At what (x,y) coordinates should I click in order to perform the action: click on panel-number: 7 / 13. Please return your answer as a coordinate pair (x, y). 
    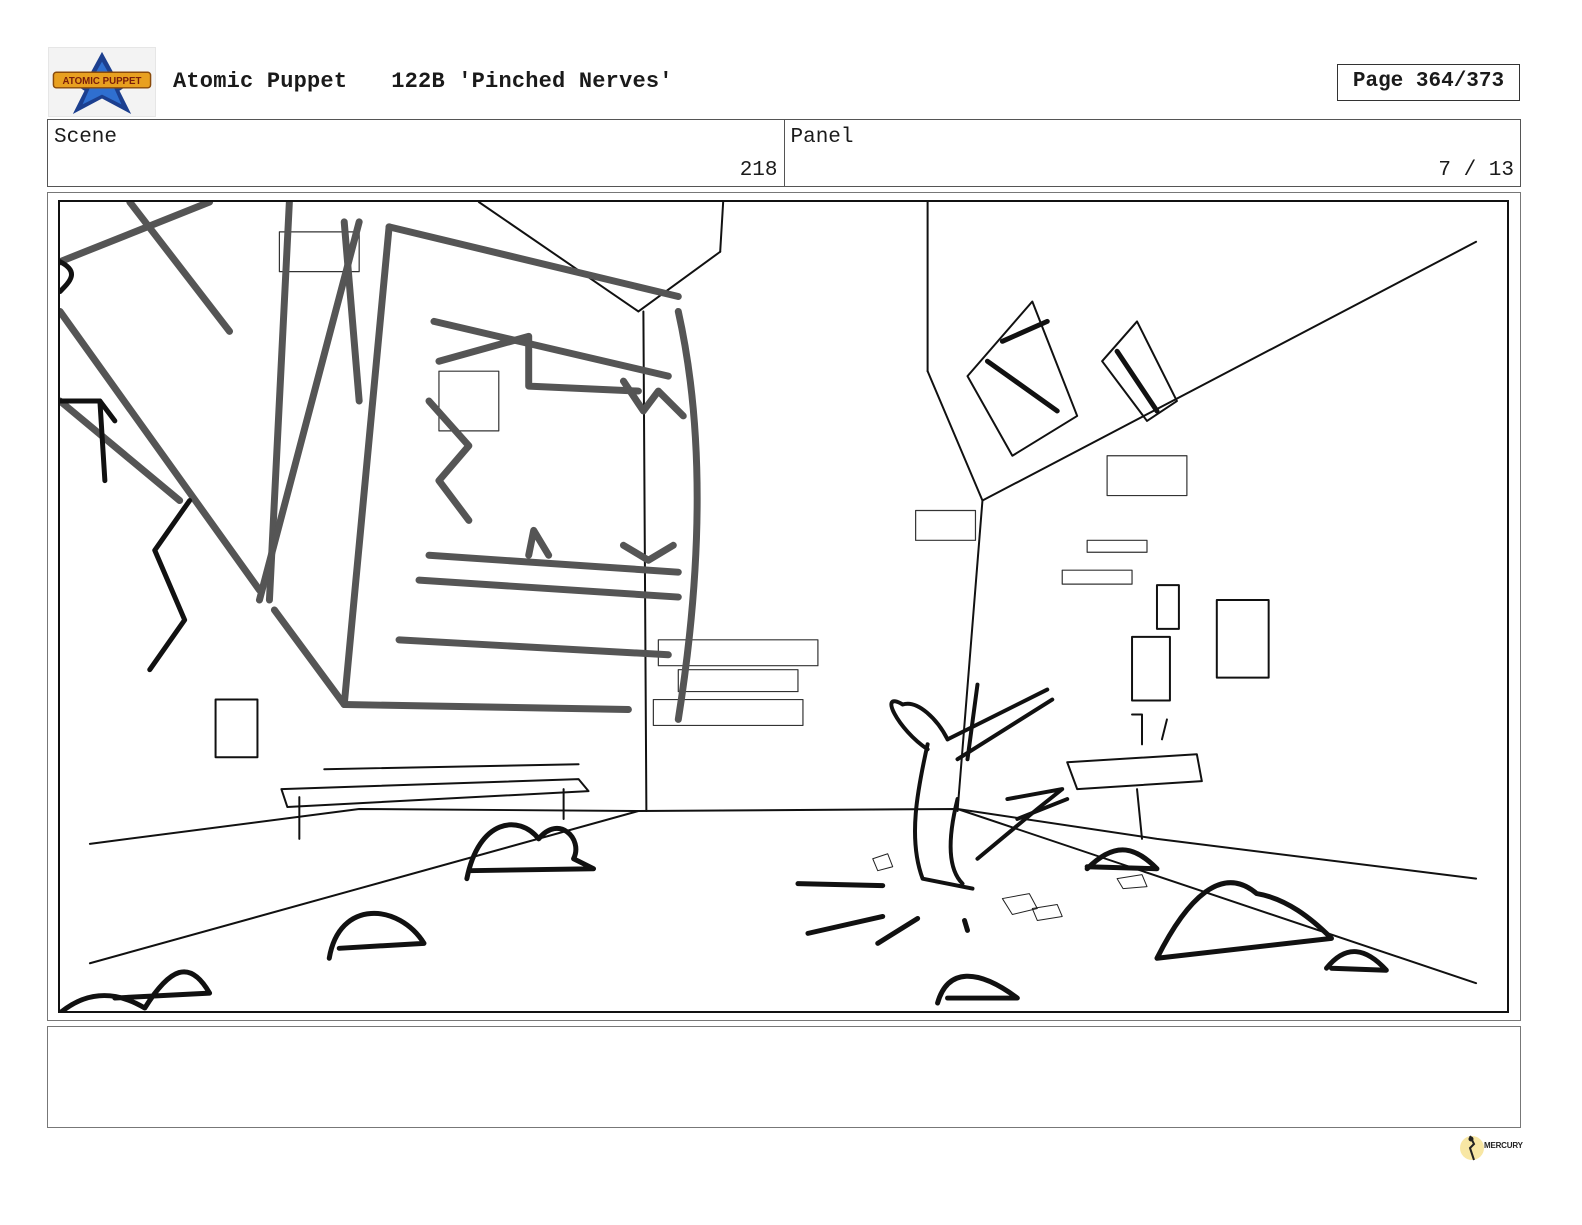
    Looking at the image, I should click on (1476, 170).